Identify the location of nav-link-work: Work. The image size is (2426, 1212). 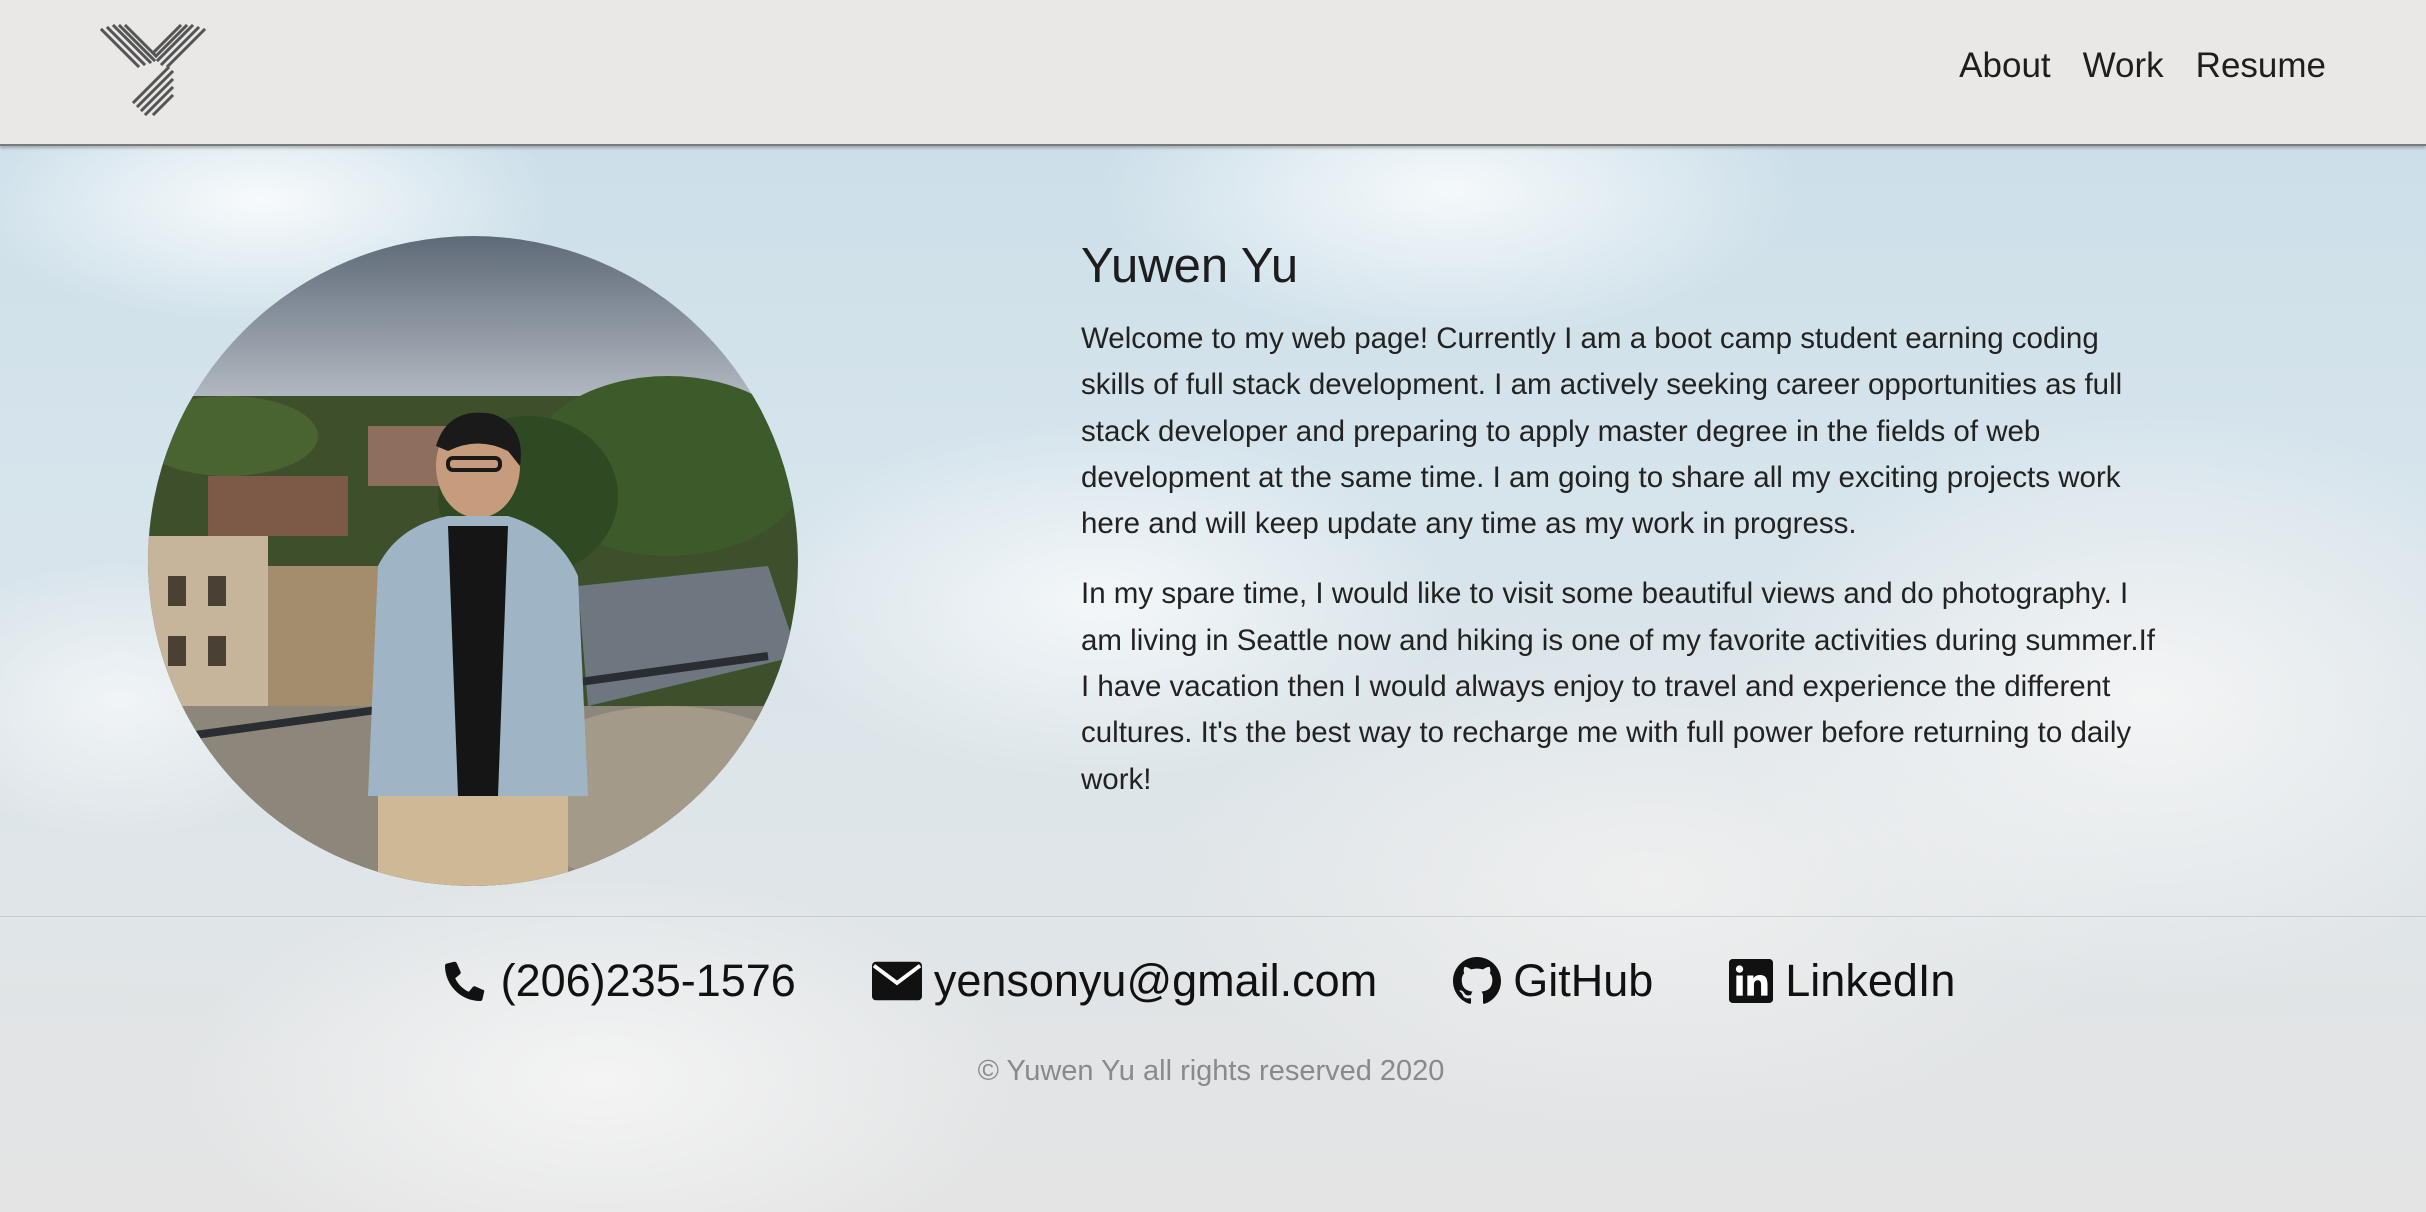
(2123, 66).